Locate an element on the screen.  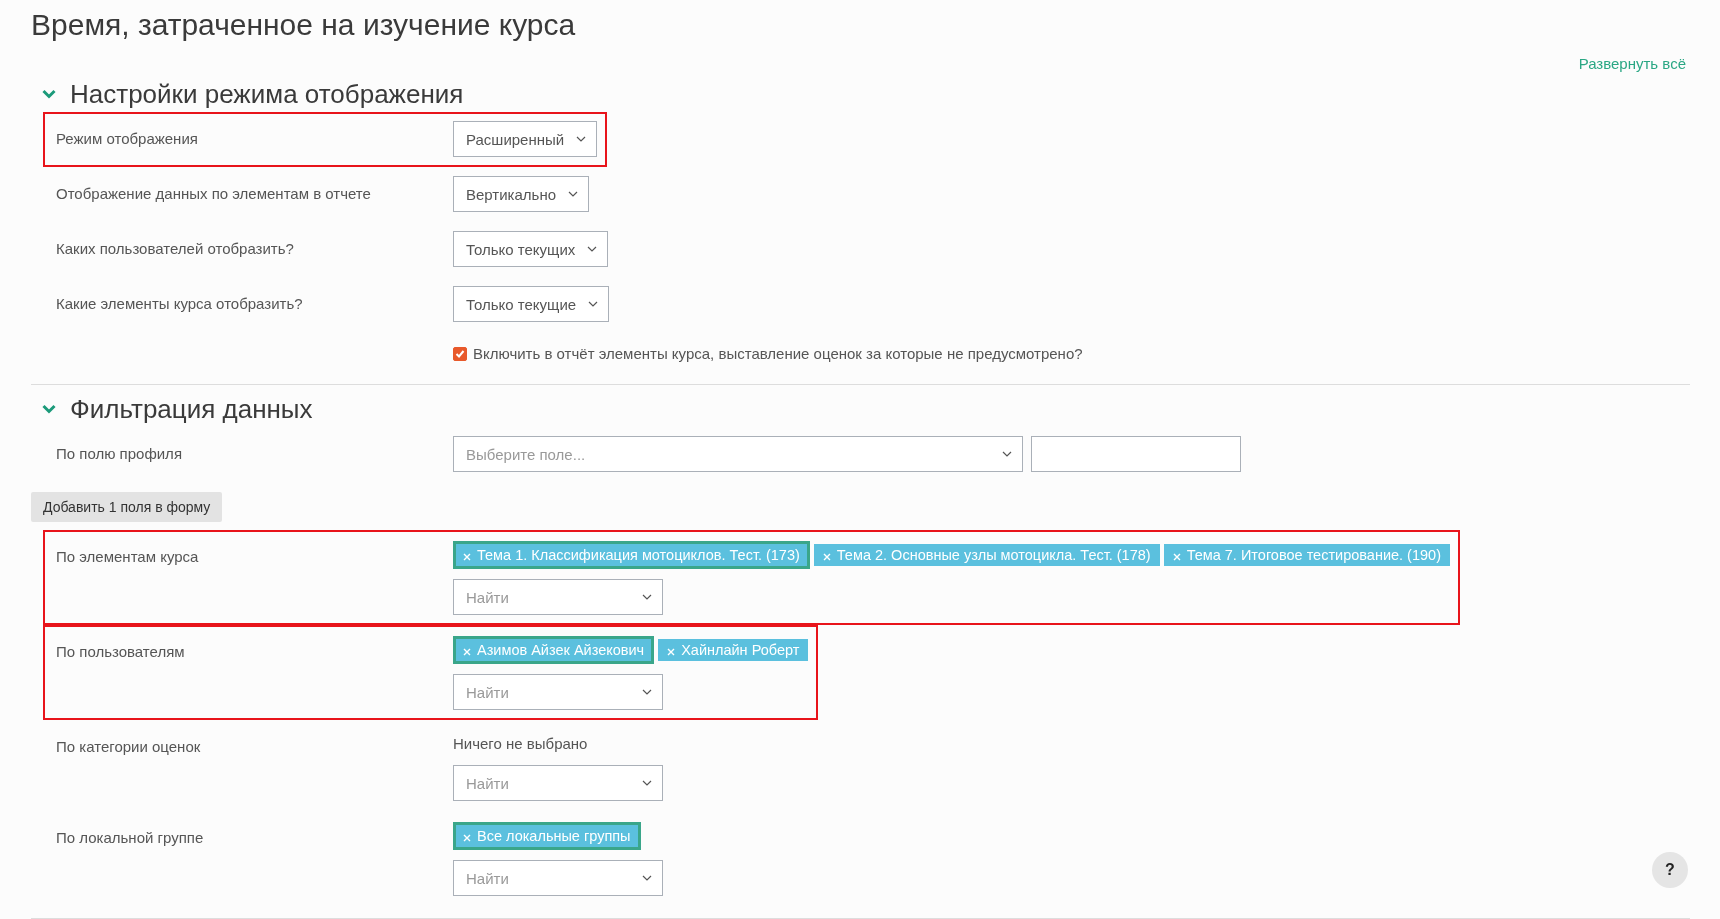
field-label: Режим отображения is located at coordinates (127, 138).